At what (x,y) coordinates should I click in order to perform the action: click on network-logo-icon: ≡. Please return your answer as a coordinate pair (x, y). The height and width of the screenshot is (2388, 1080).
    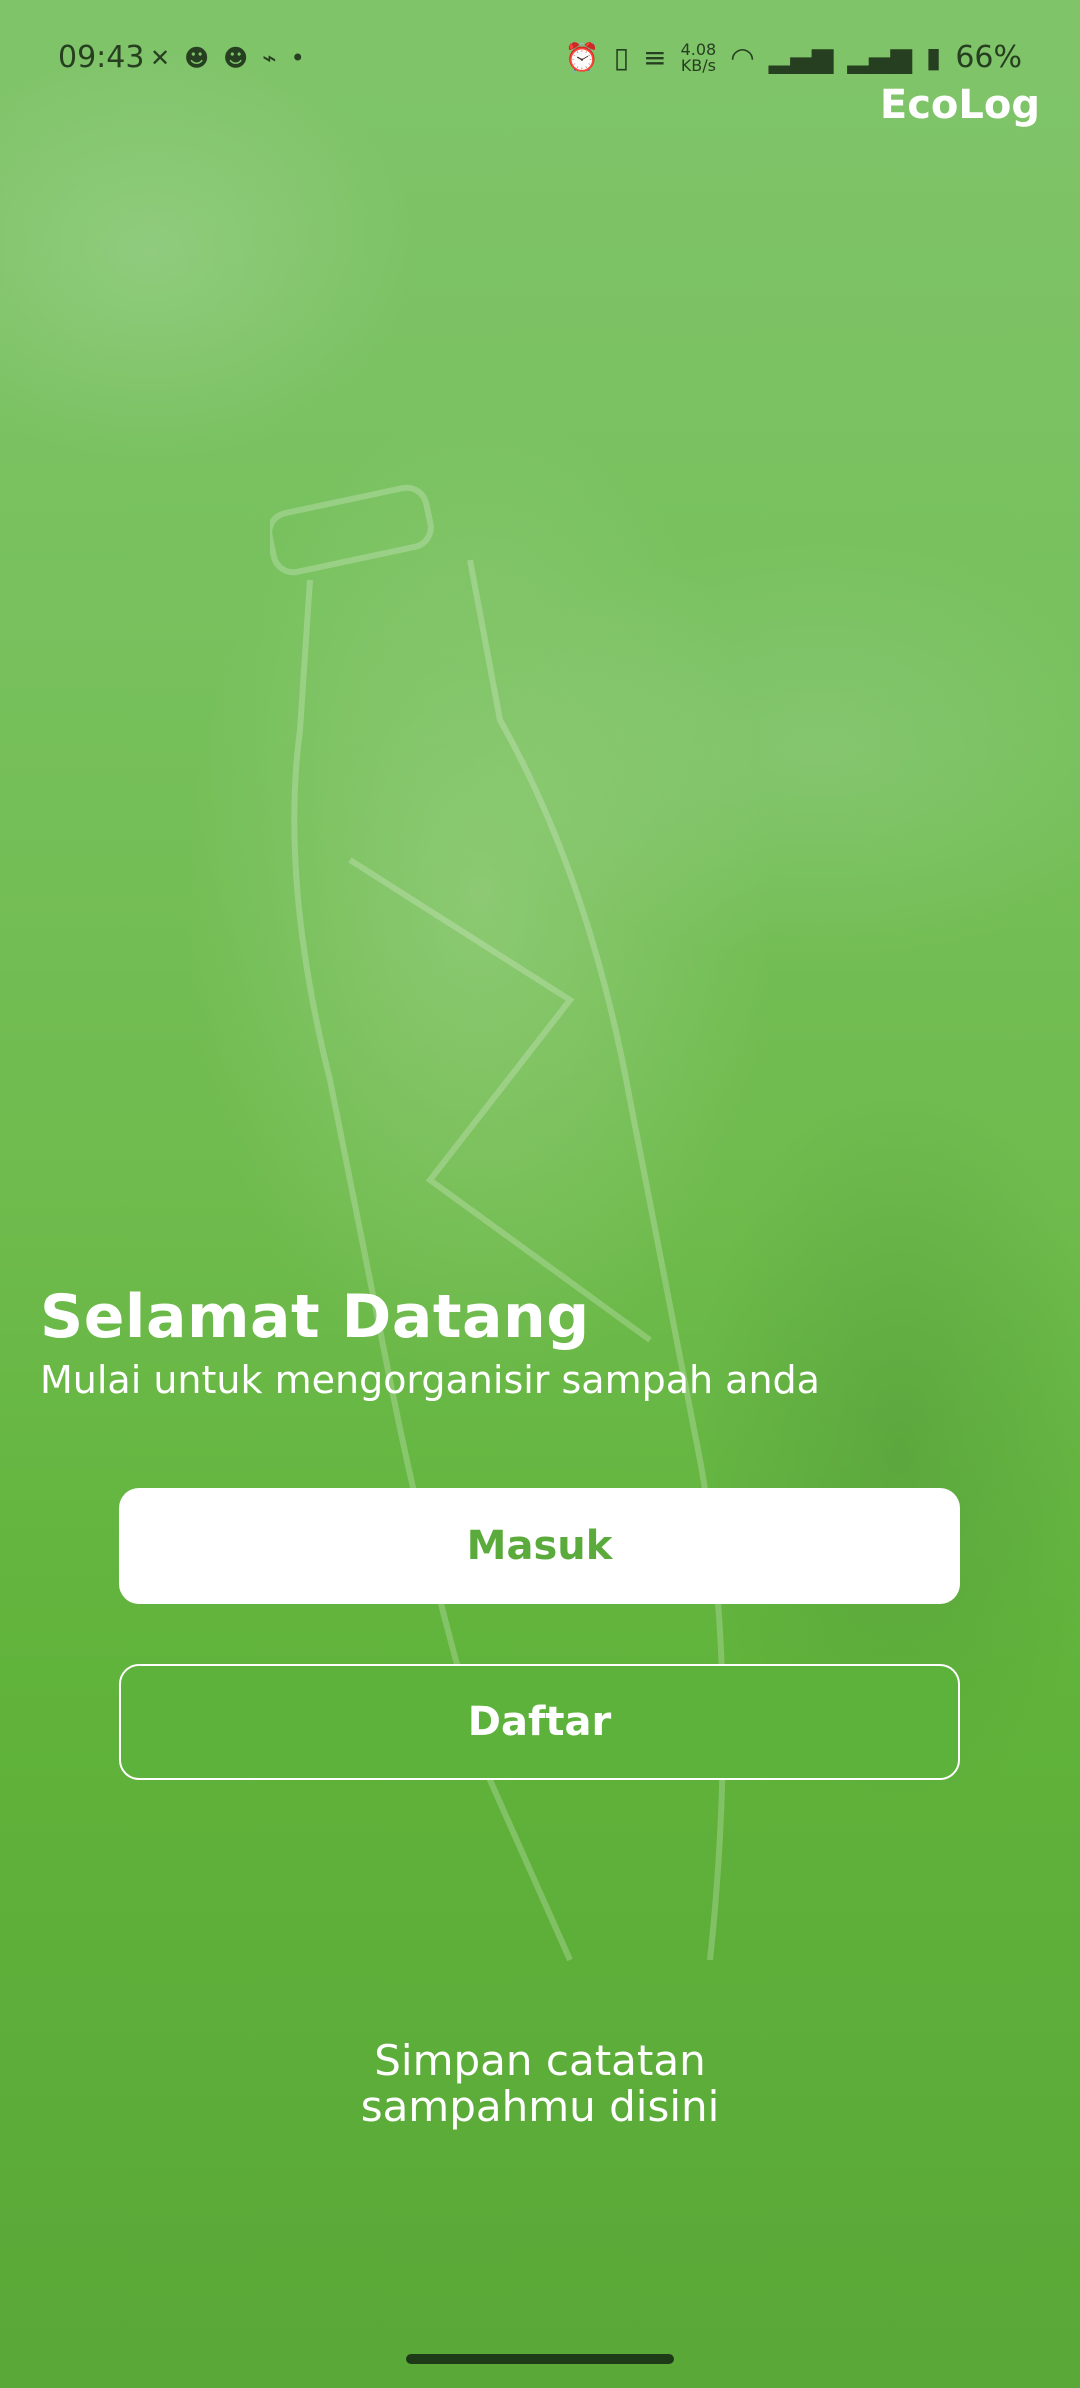
    Looking at the image, I should click on (655, 57).